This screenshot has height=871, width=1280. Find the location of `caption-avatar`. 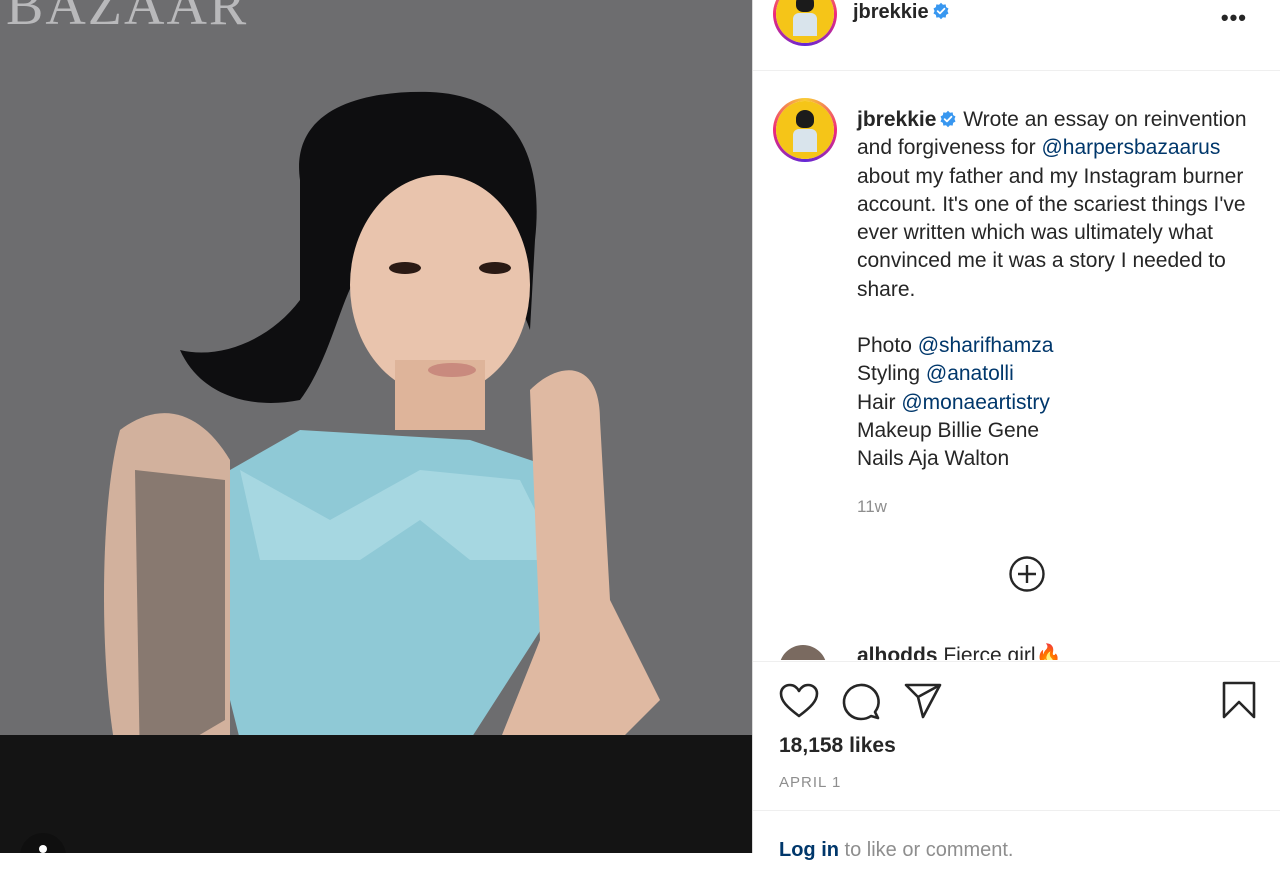

caption-avatar is located at coordinates (805, 130).